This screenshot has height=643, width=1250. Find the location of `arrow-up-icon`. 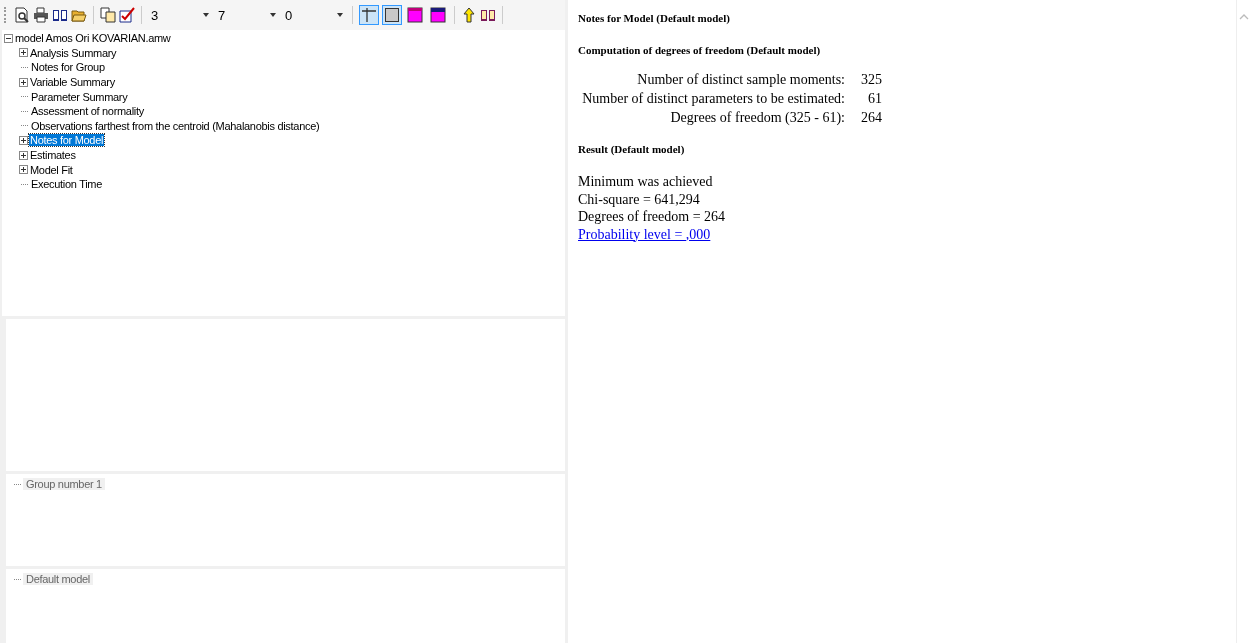

arrow-up-icon is located at coordinates (469, 15).